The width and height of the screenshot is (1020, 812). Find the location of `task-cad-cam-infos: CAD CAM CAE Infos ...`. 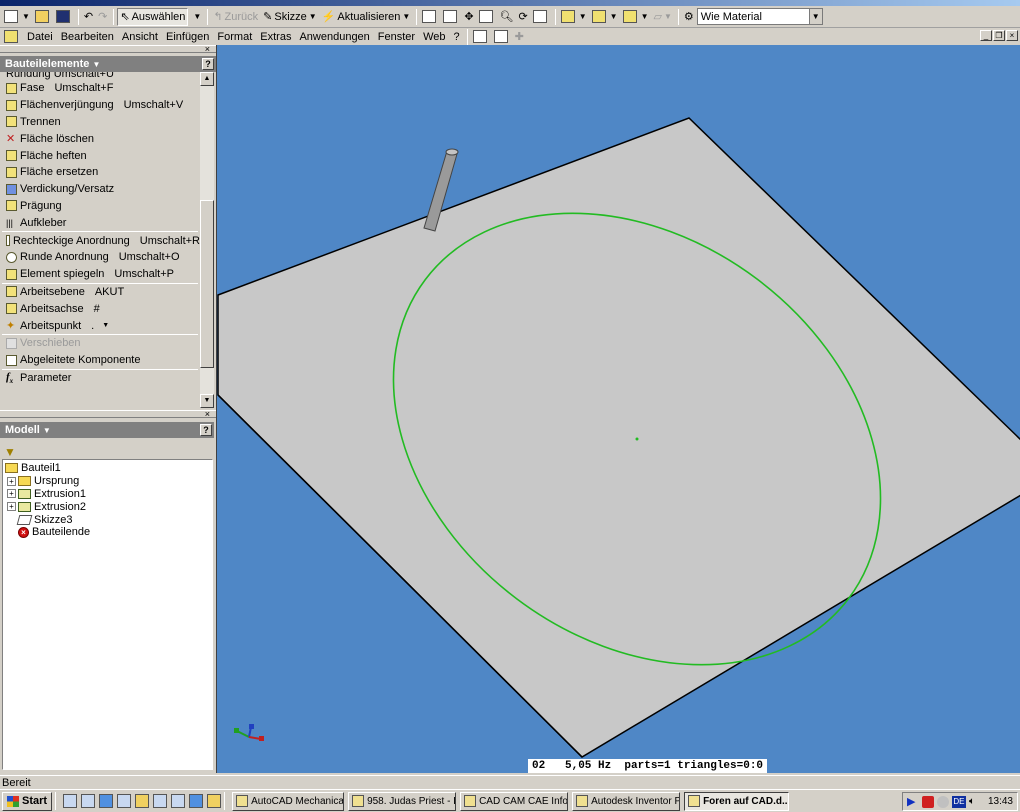

task-cad-cam-infos: CAD CAM CAE Infos ... is located at coordinates (514, 801).